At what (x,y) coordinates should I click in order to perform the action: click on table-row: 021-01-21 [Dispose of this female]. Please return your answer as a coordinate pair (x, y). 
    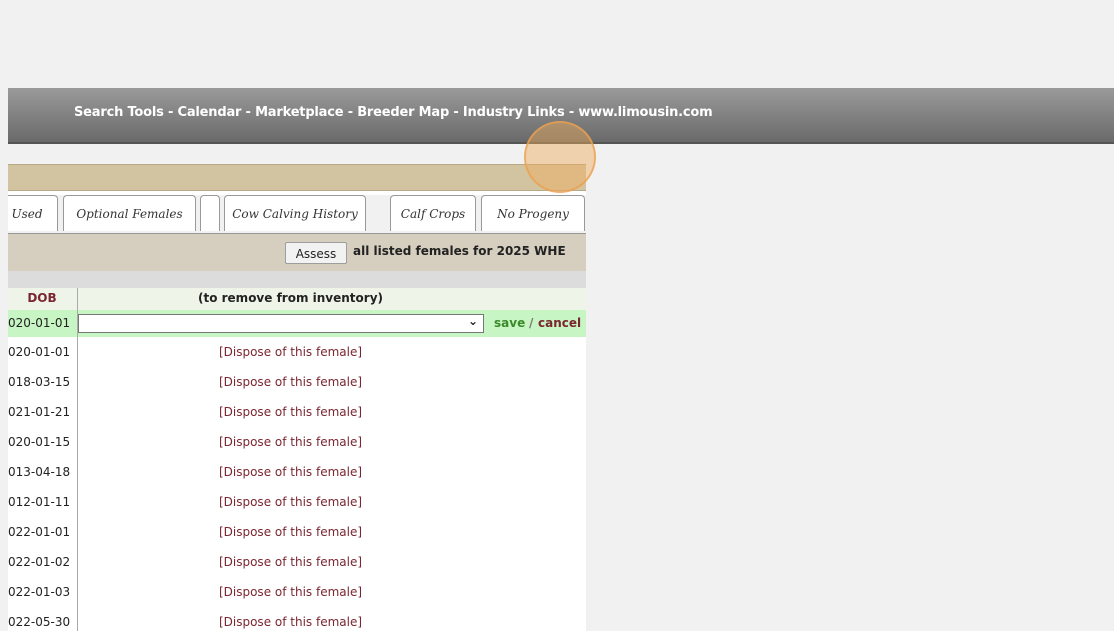
    Looking at the image, I should click on (297, 413).